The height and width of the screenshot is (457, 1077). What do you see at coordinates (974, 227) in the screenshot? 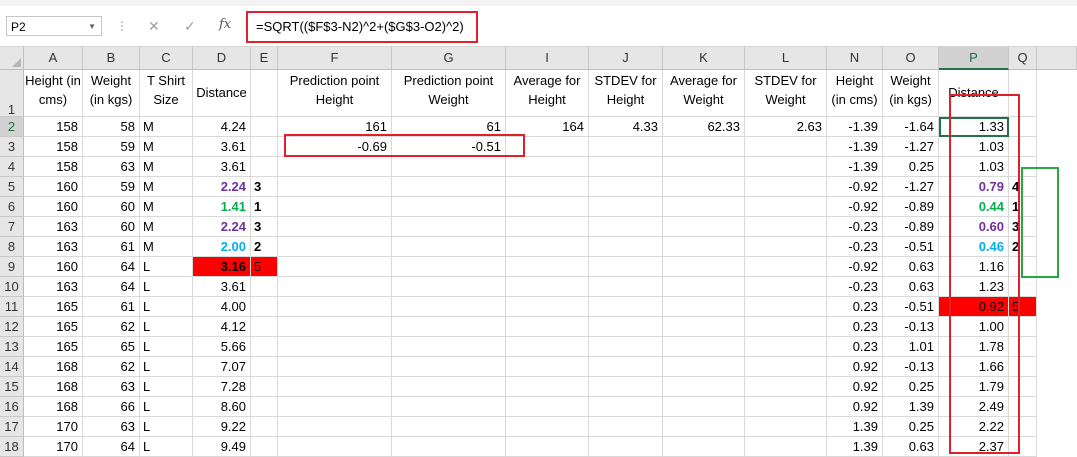
I see `cell-p7: 0.60` at bounding box center [974, 227].